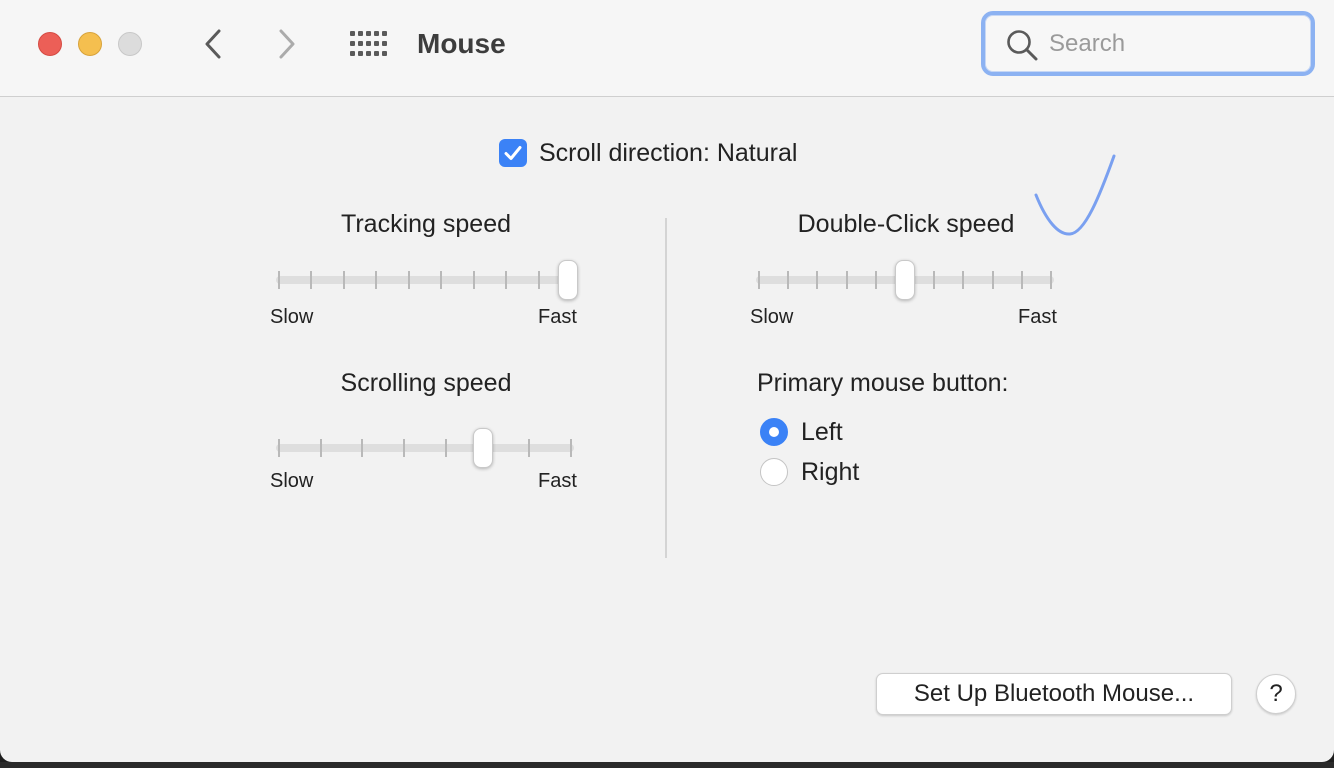 The height and width of the screenshot is (768, 1334). I want to click on slider-track, so click(425, 280).